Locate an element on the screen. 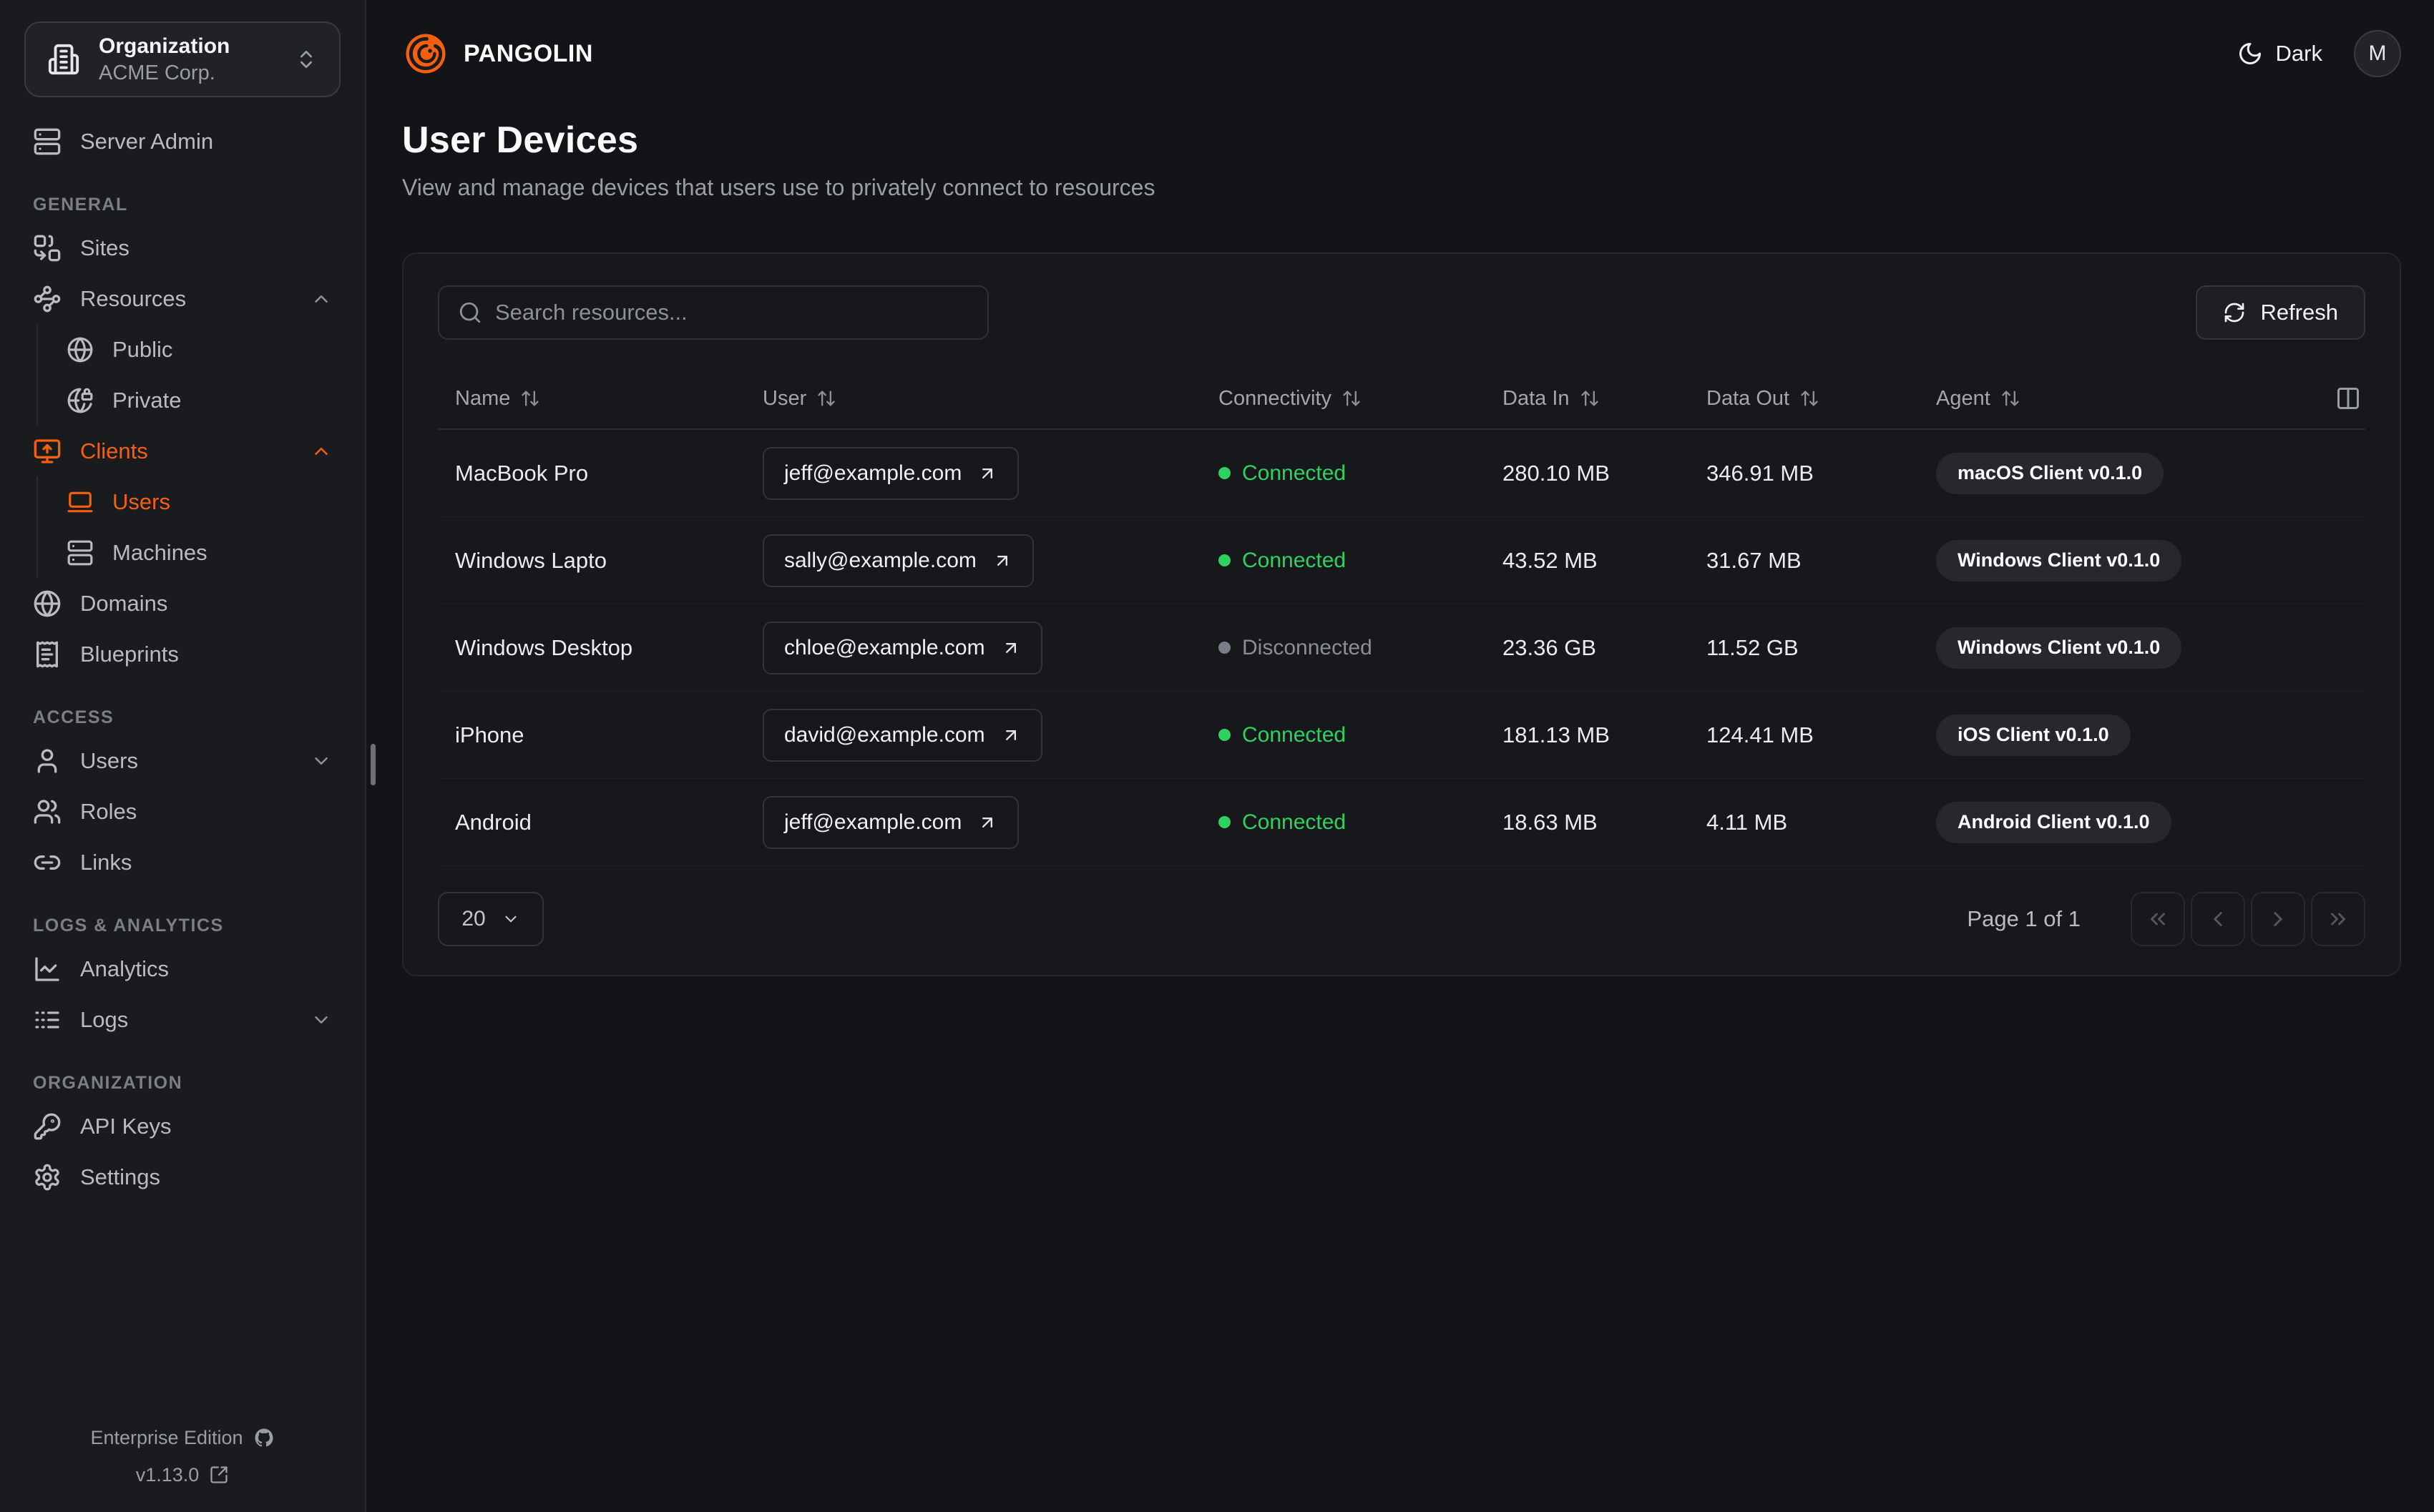 The width and height of the screenshot is (2434, 1512). data-out-value: 346.91 MB is located at coordinates (1760, 473).